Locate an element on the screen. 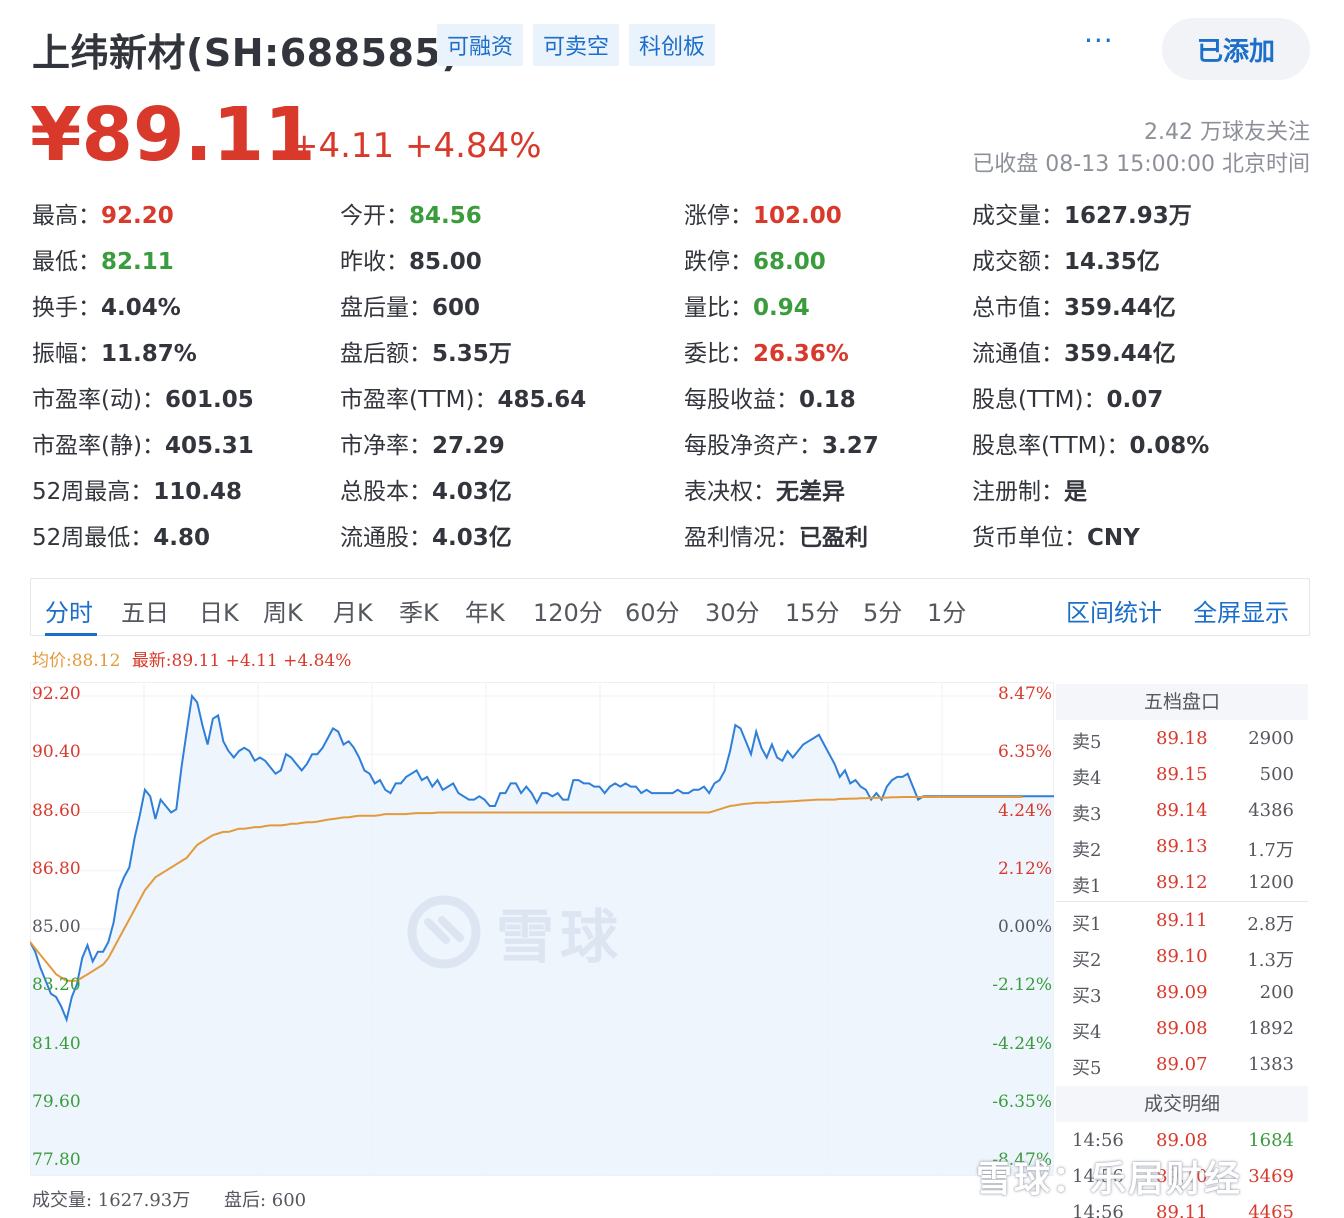 Image resolution: width=1344 pixels, height=1218 pixels. tag-star-market: 科创板 is located at coordinates (672, 45).